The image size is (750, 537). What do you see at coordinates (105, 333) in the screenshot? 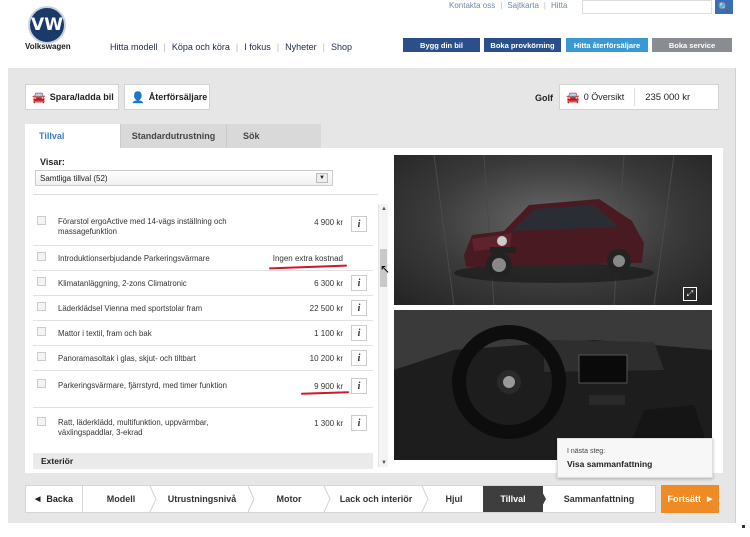
I see `option-name: Mattor i textil, fram och bak` at bounding box center [105, 333].